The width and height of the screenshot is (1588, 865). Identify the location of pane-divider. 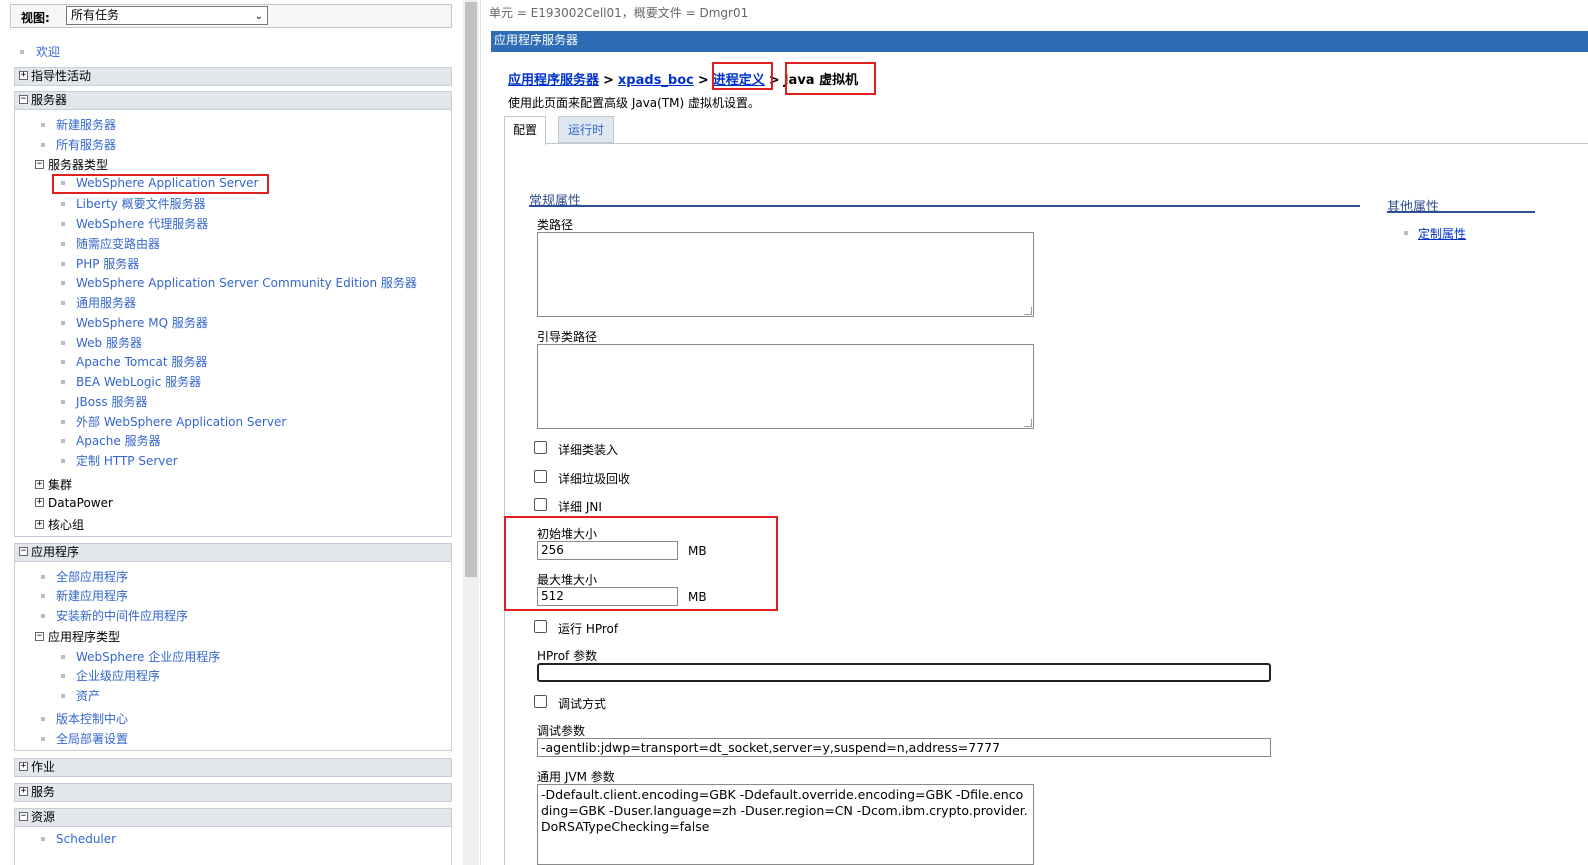
(480, 432).